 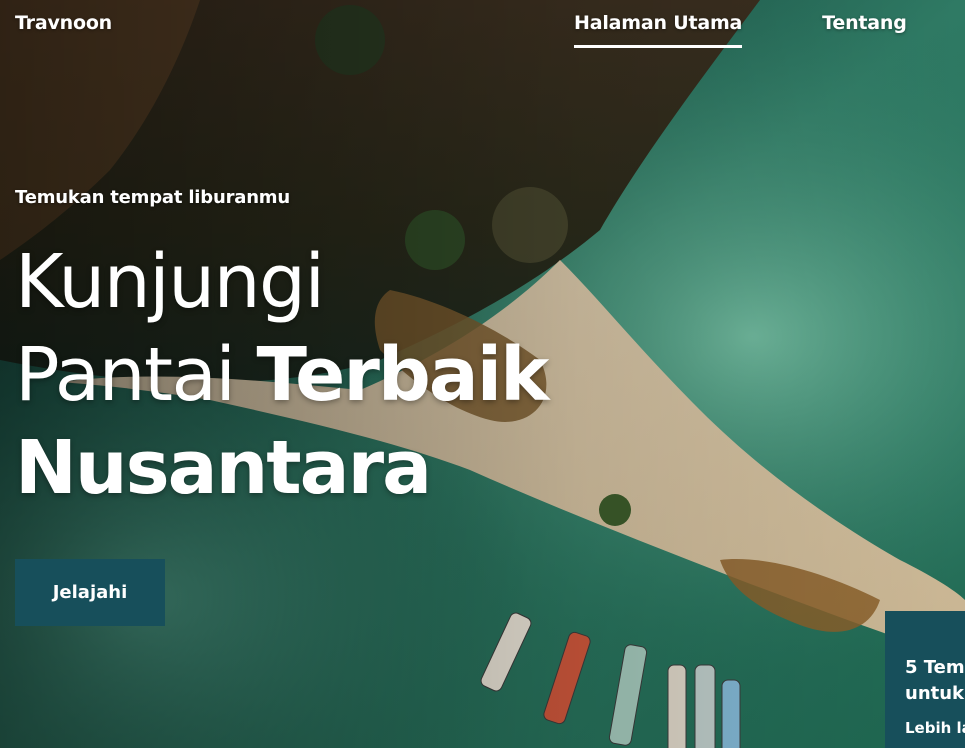 What do you see at coordinates (170, 282) in the screenshot?
I see `headline-line-1: Kunjungi` at bounding box center [170, 282].